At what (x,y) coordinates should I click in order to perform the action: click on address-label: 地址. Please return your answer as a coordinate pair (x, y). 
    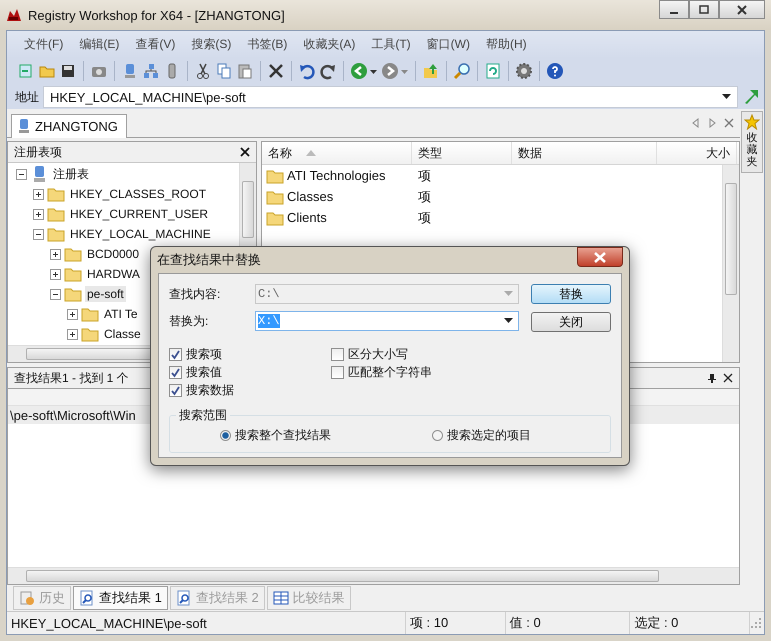
    Looking at the image, I should click on (27, 97).